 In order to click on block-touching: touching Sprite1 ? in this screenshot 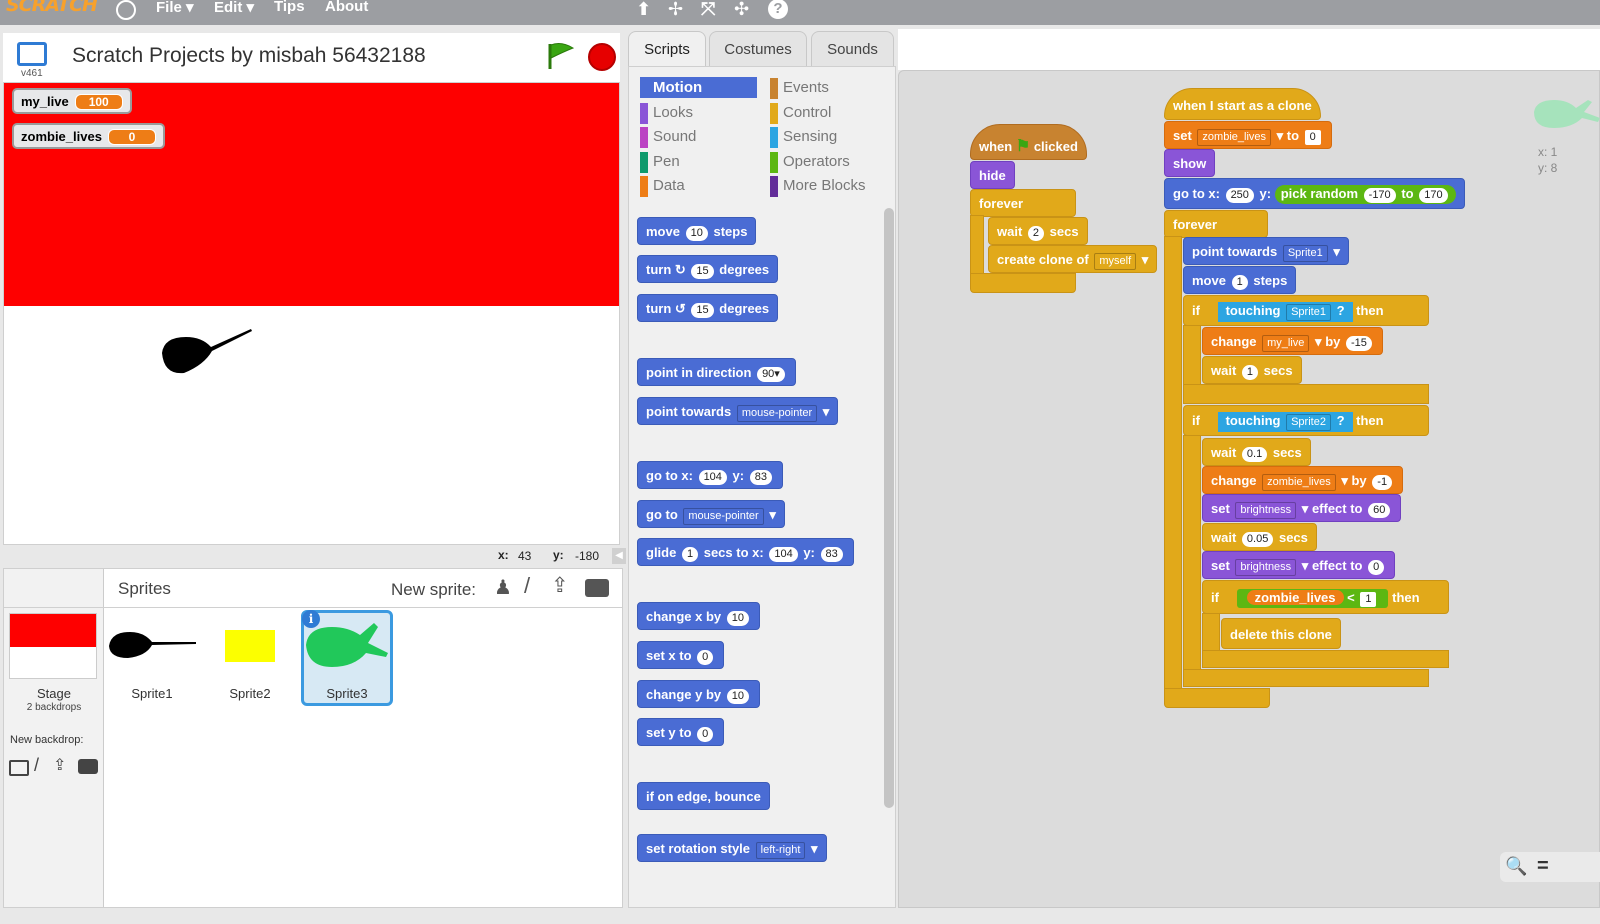, I will do `click(1285, 312)`.